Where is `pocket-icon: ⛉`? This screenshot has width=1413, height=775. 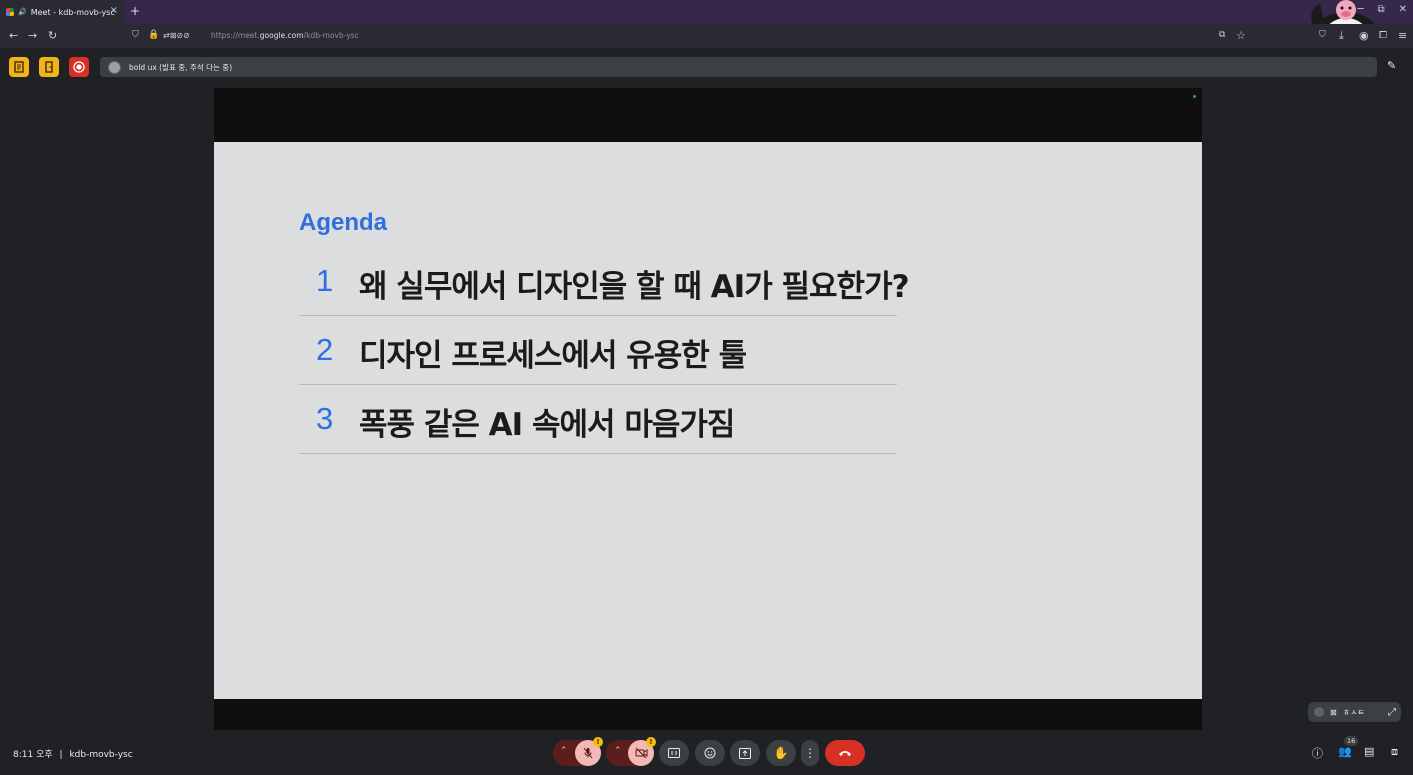
pocket-icon: ⛉ is located at coordinates (1322, 35).